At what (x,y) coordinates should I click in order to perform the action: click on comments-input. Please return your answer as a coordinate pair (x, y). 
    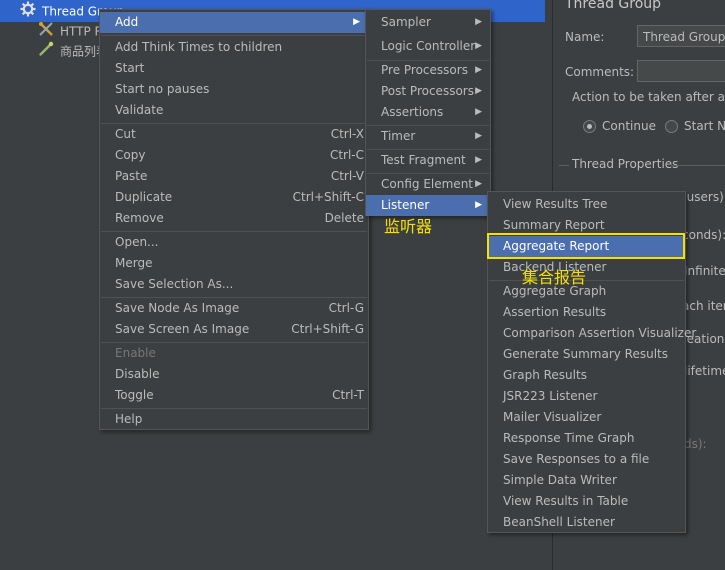
    Looking at the image, I should click on (681, 71).